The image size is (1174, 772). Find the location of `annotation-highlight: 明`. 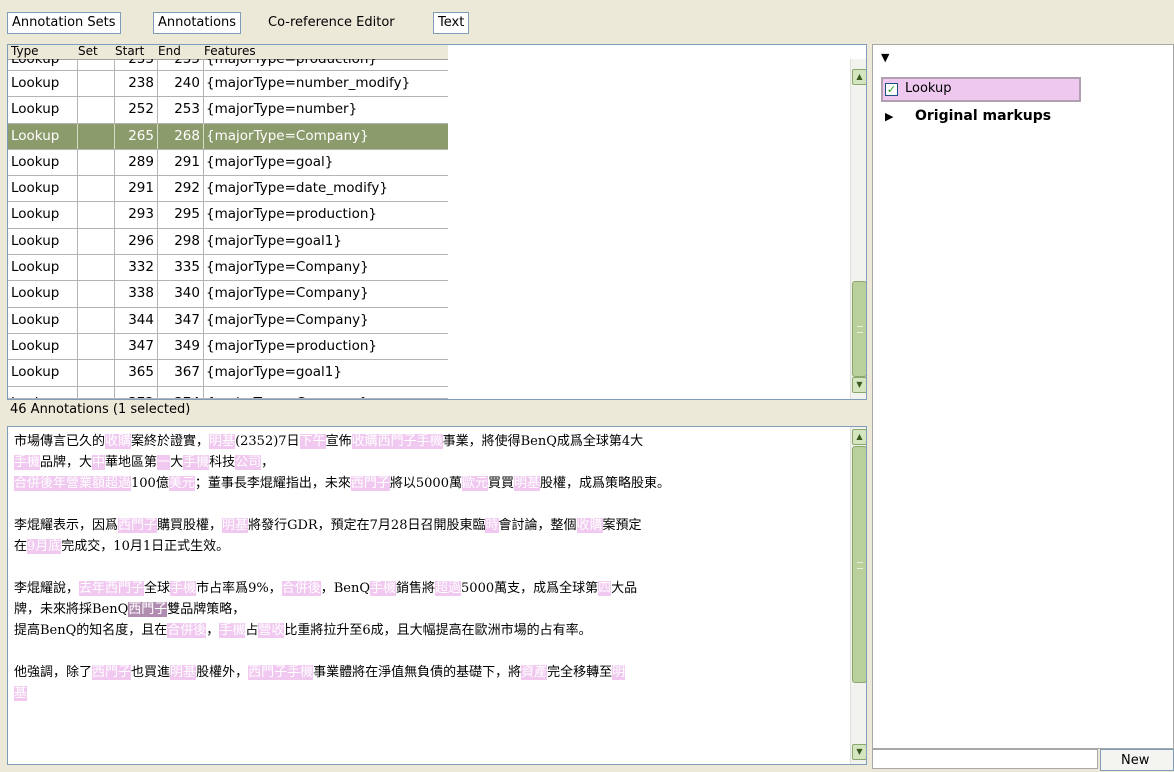

annotation-highlight: 明 is located at coordinates (619, 672).